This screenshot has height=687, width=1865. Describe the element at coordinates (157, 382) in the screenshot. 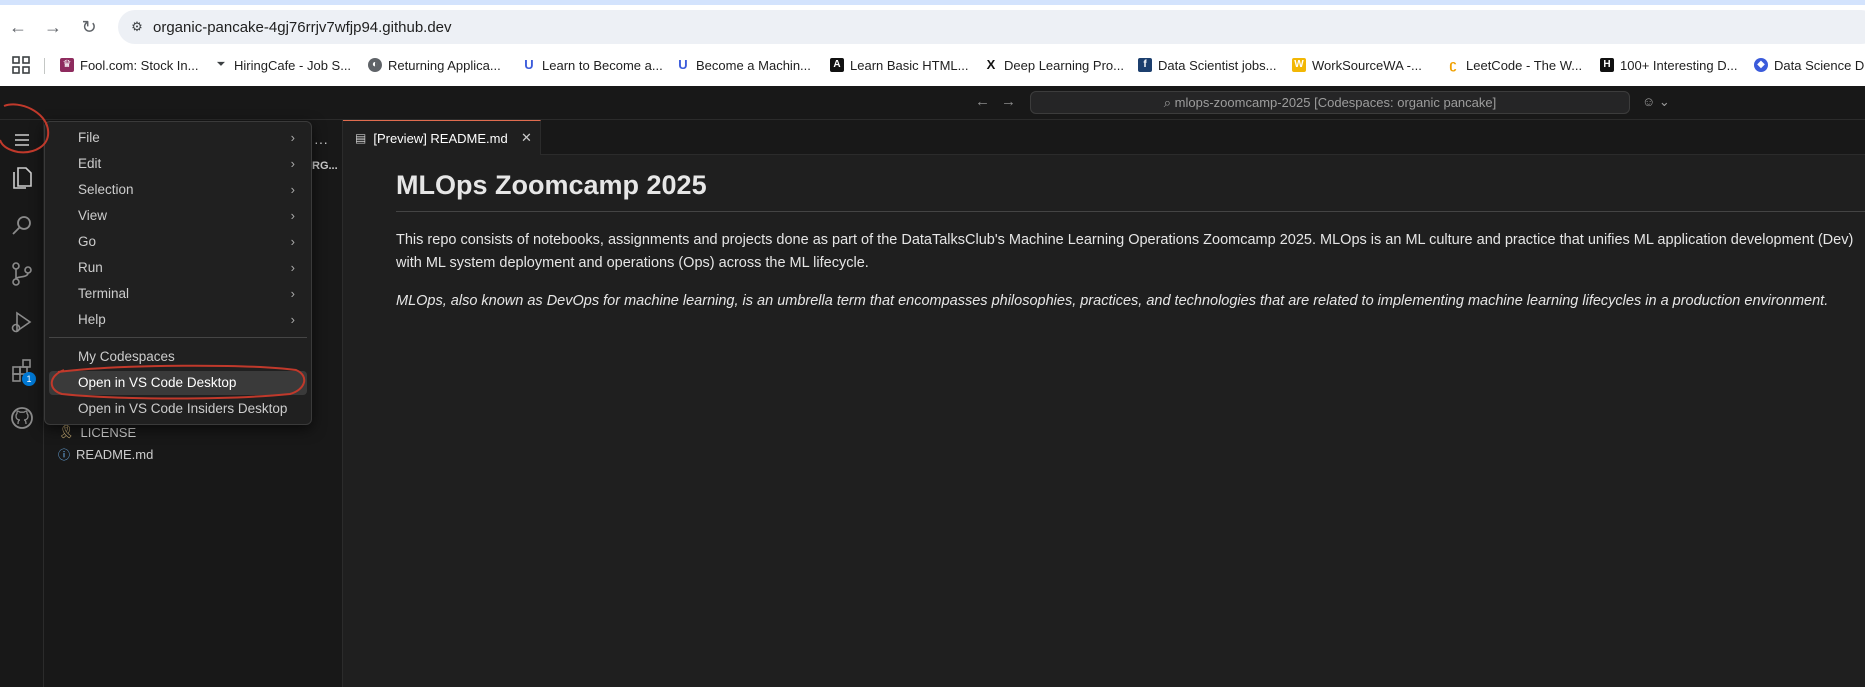

I see `menu-label: Open in VS Code Desktop` at that location.